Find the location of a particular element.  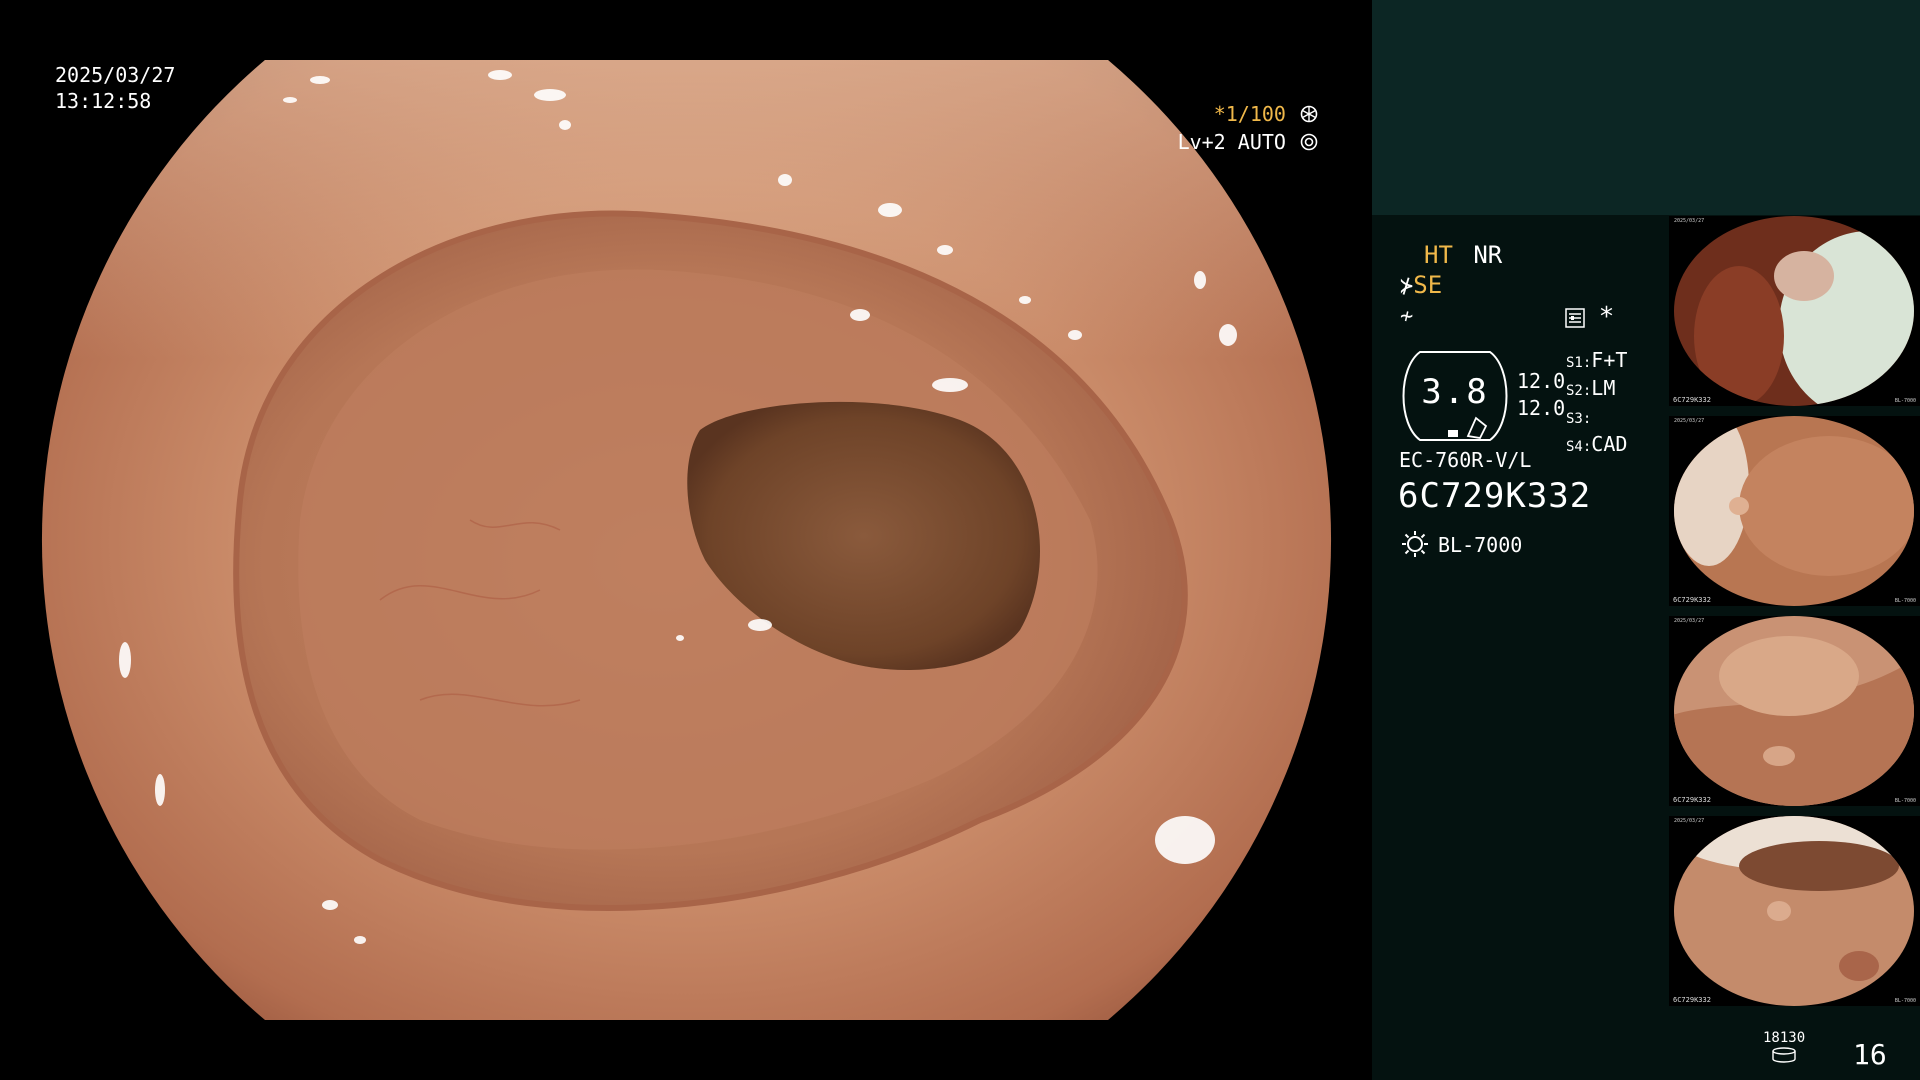

date-label: 2025/03/27 is located at coordinates (115, 75).